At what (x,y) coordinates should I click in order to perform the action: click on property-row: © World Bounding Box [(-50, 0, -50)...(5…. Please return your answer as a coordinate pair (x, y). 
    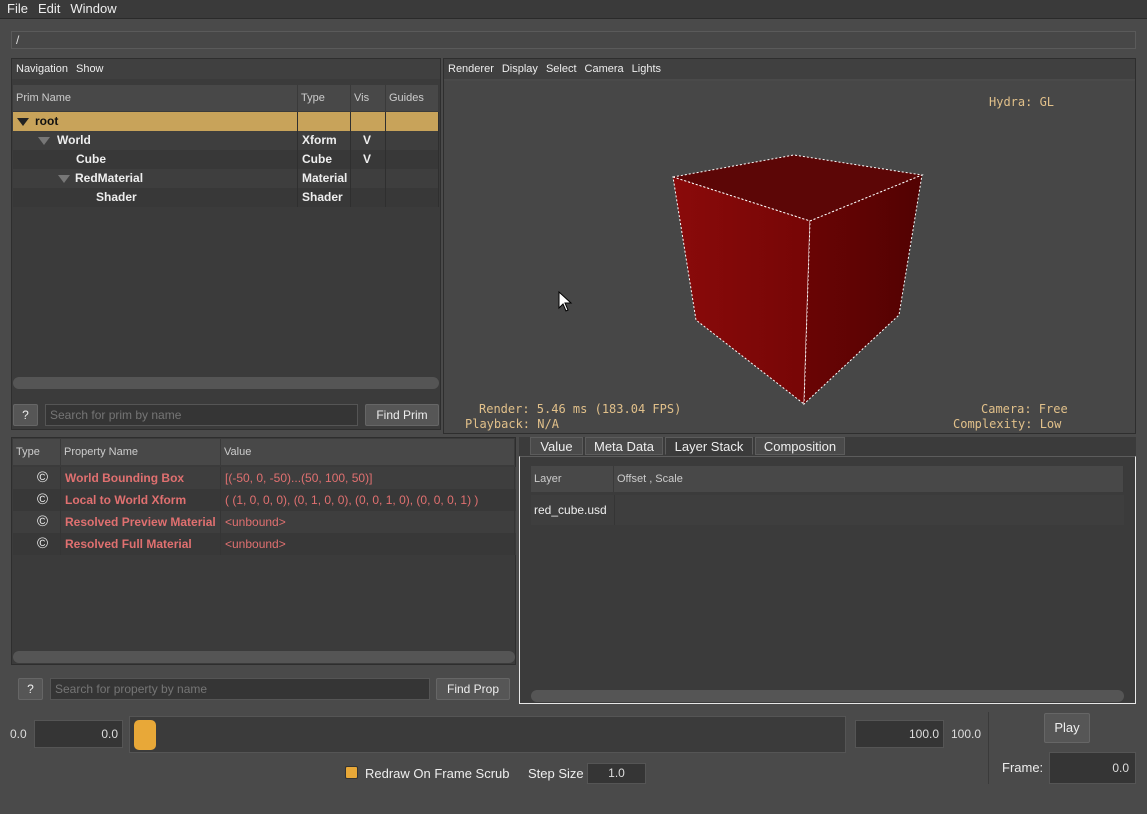
    Looking at the image, I should click on (264, 478).